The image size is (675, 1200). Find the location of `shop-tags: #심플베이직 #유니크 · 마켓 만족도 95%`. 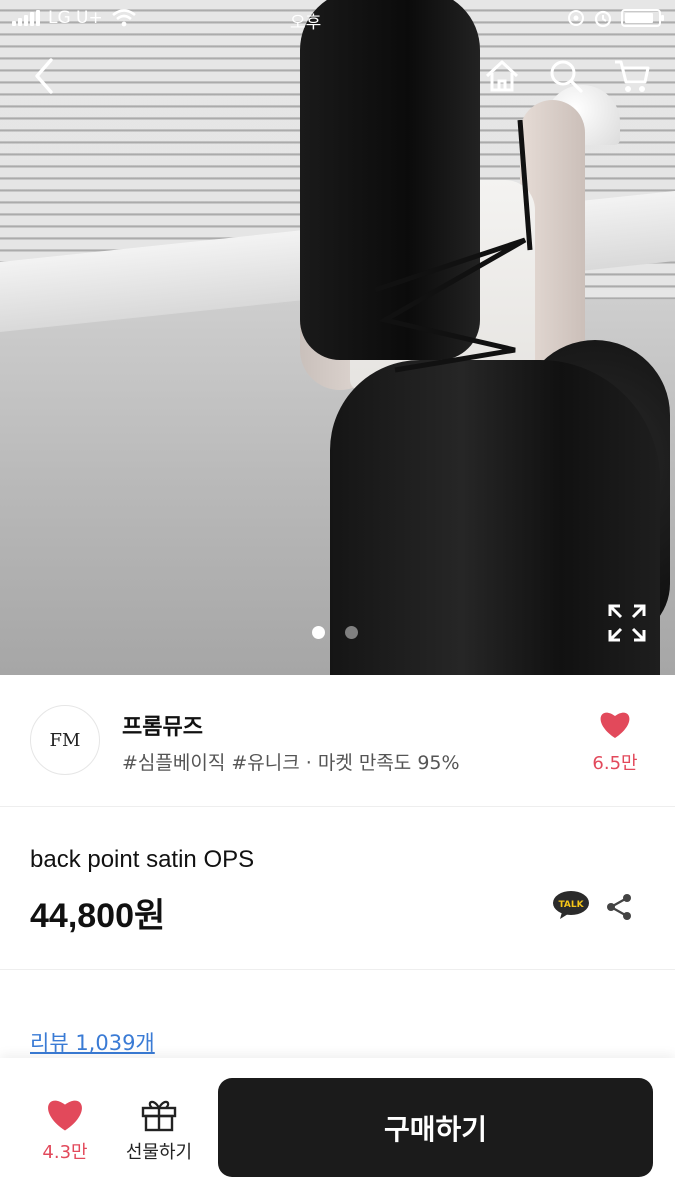

shop-tags: #심플베이직 #유니크 · 마켓 만족도 95% is located at coordinates (291, 763).